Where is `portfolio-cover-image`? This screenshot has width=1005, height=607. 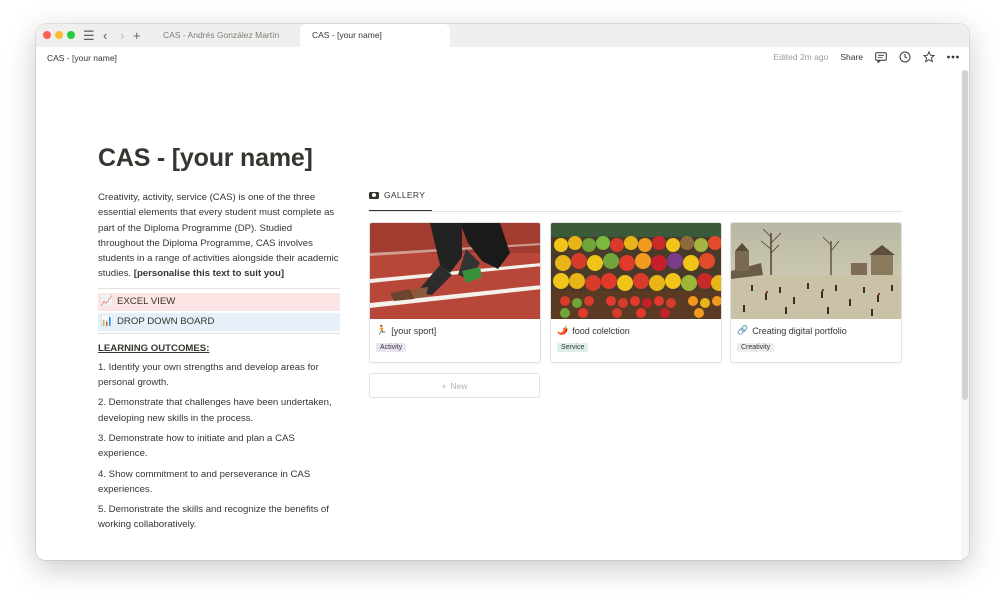
portfolio-cover-image is located at coordinates (816, 271).